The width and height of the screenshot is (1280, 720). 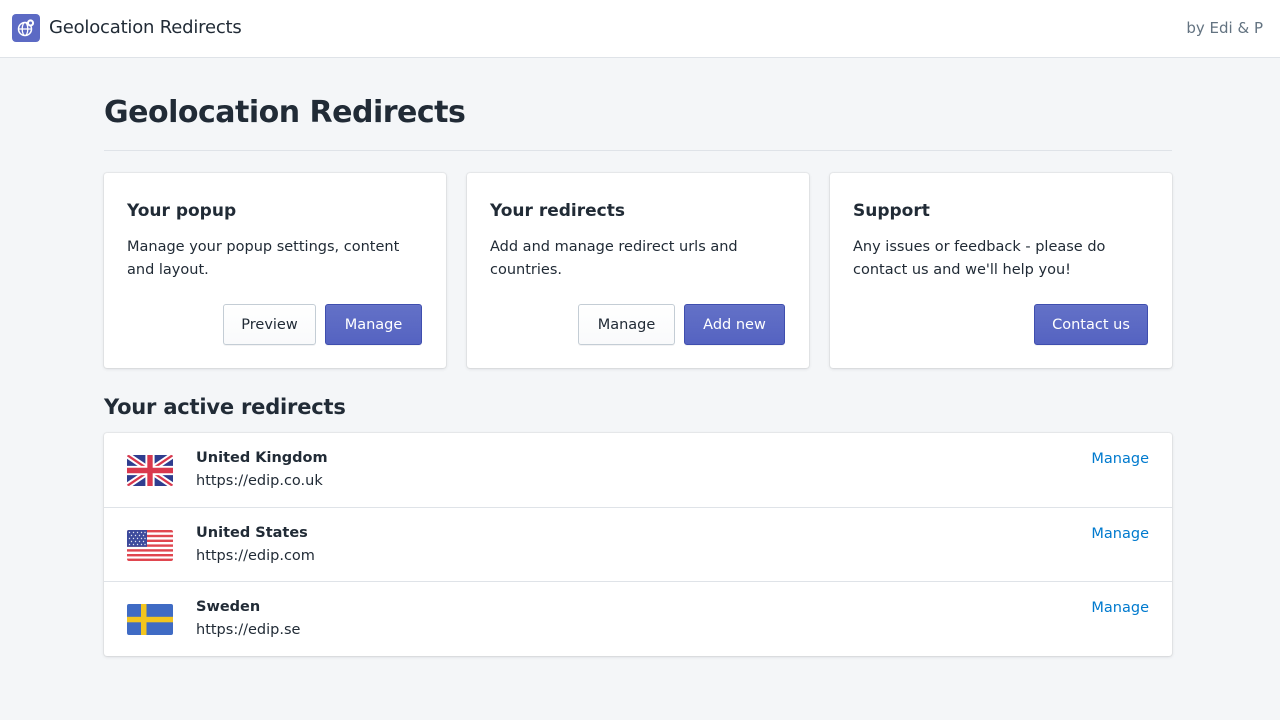 I want to click on top-bar: Geolocation Redirects by Edi & P, so click(x=640, y=29).